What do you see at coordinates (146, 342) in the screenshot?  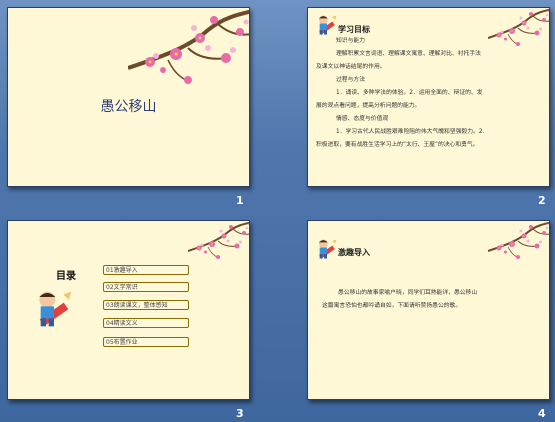 I see `toc-item: 05布置作业` at bounding box center [146, 342].